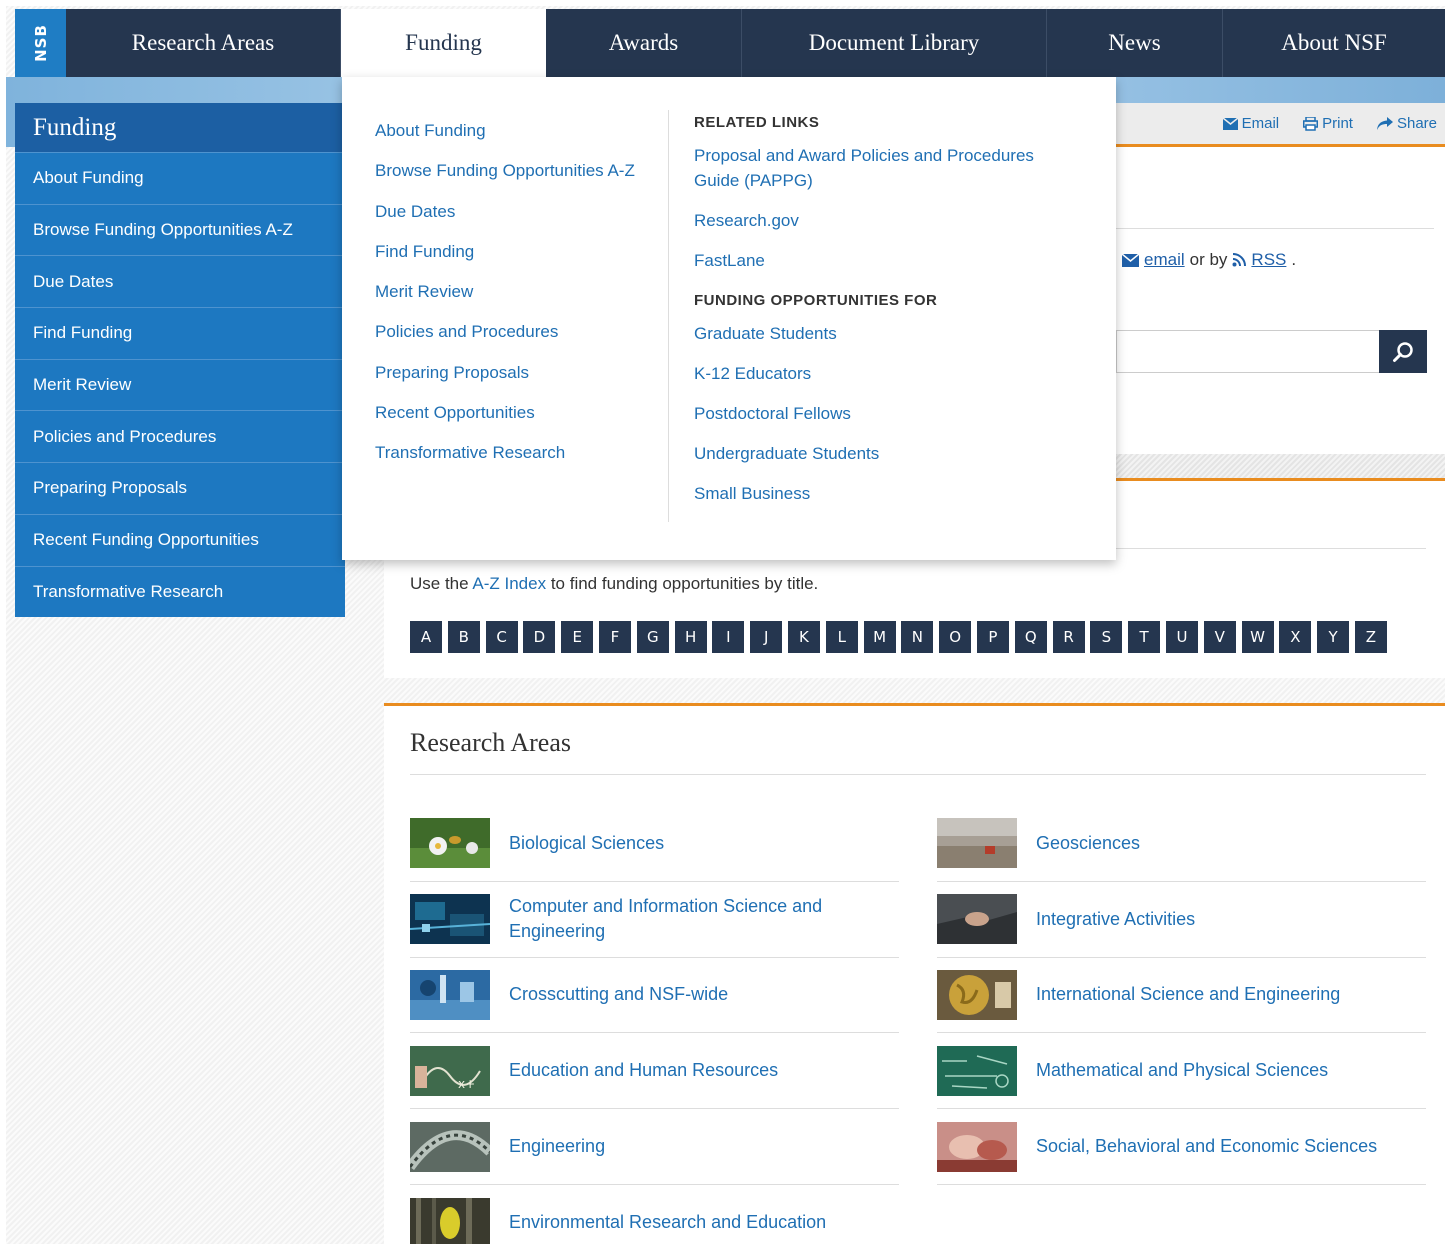 The width and height of the screenshot is (1445, 1244). Describe the element at coordinates (180, 281) in the screenshot. I see `sidebar-item-due-dates: Due Dates` at that location.